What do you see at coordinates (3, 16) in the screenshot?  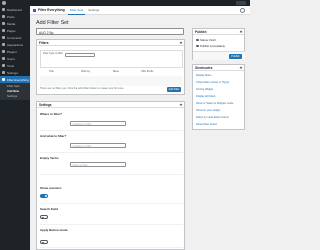 I see `posts-icon` at bounding box center [3, 16].